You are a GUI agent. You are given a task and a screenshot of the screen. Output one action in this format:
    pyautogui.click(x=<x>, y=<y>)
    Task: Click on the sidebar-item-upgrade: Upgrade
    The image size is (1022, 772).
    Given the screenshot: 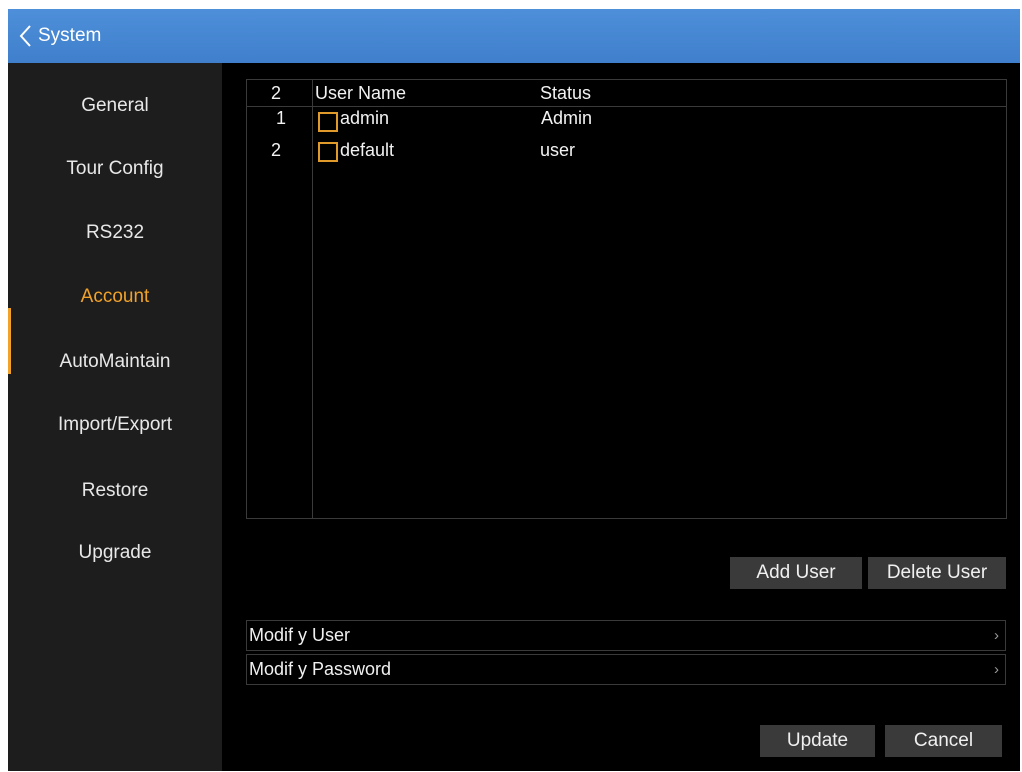 What is the action you would take?
    pyautogui.click(x=115, y=553)
    